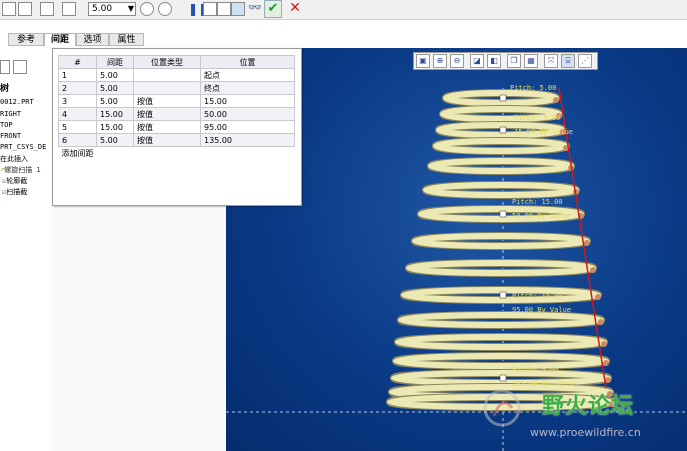 Image resolution: width=687 pixels, height=451 pixels. Describe the element at coordinates (20, 170) in the screenshot. I see `tree-item-helical-sweep: ➚螺旋扫描 1` at that location.